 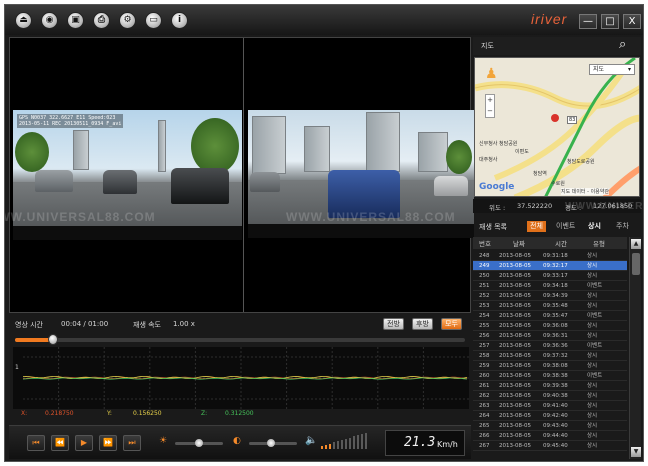 What do you see at coordinates (632, 21) in the screenshot?
I see `close-button: X` at bounding box center [632, 21].